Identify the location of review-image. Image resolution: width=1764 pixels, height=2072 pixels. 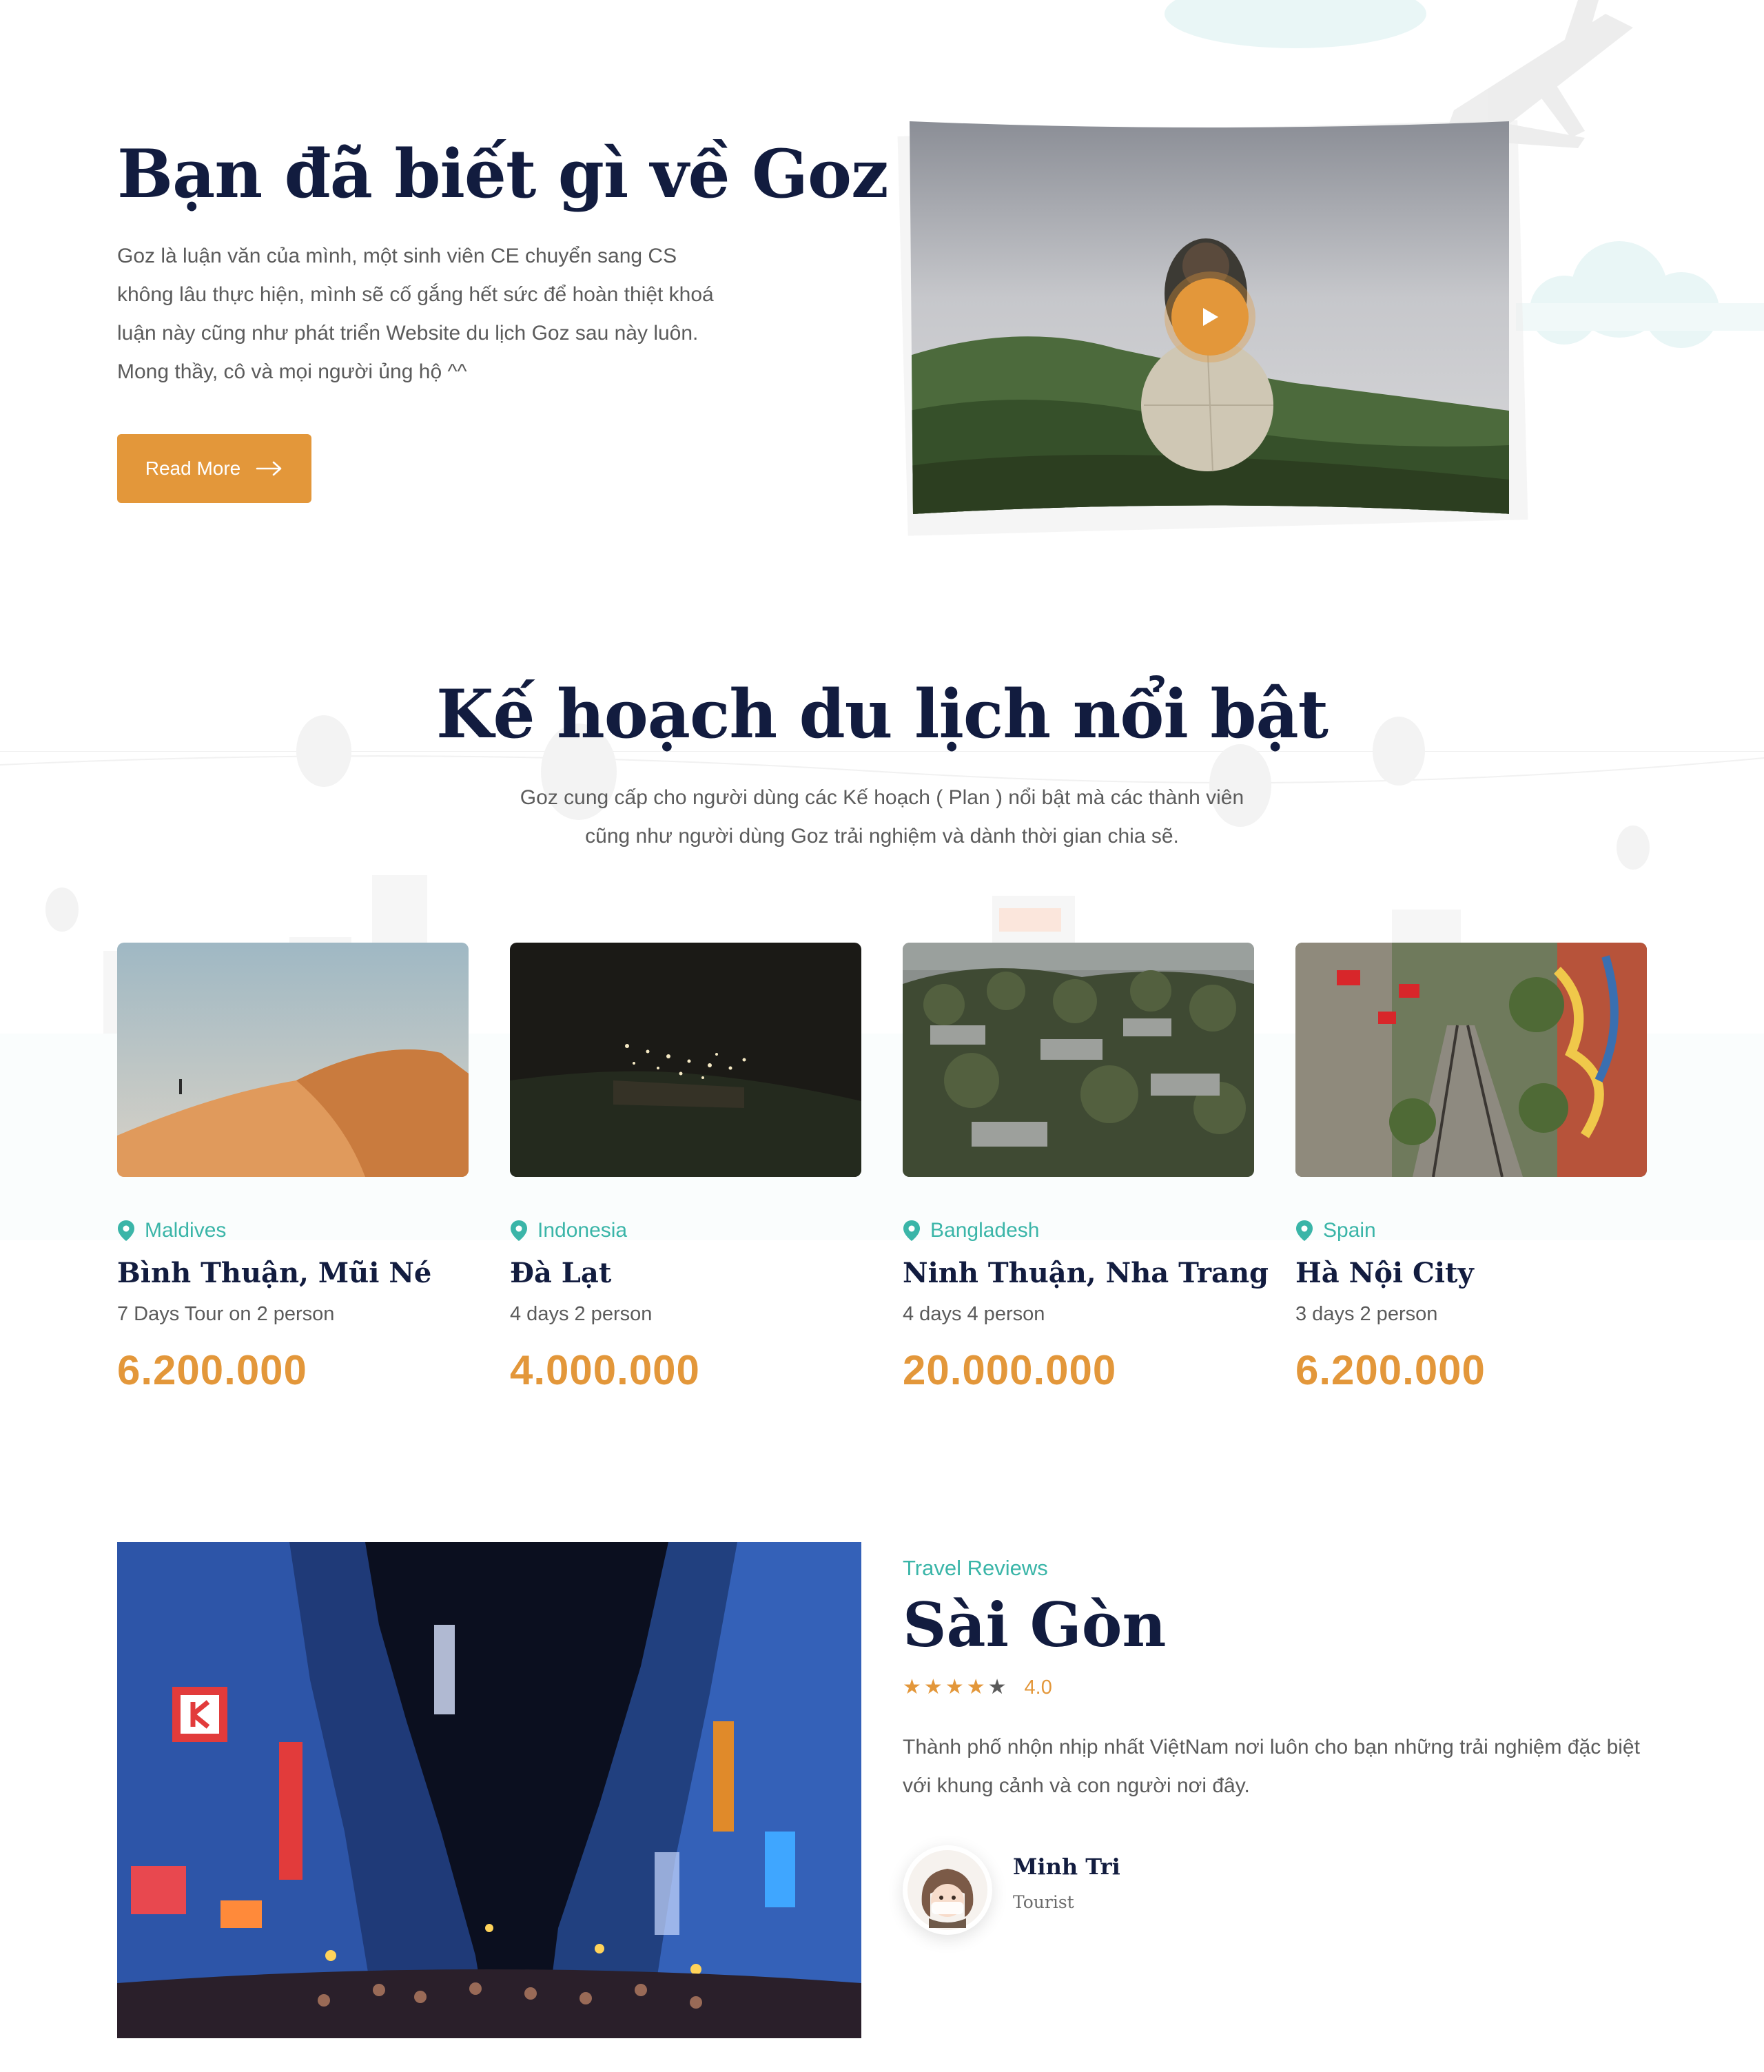
(489, 1790).